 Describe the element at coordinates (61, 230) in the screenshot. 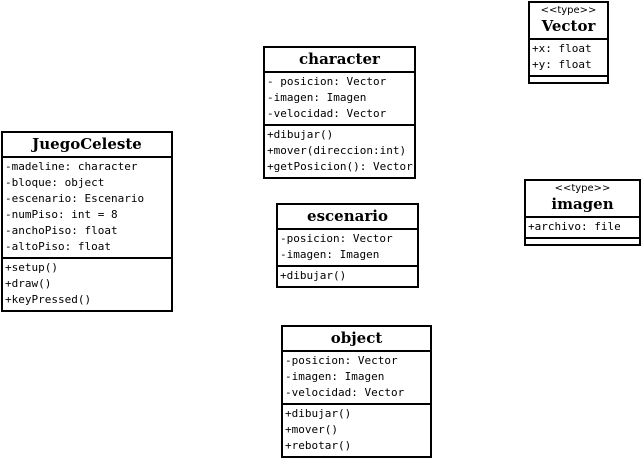

I see `attribute-row: -anchoPiso: float` at that location.